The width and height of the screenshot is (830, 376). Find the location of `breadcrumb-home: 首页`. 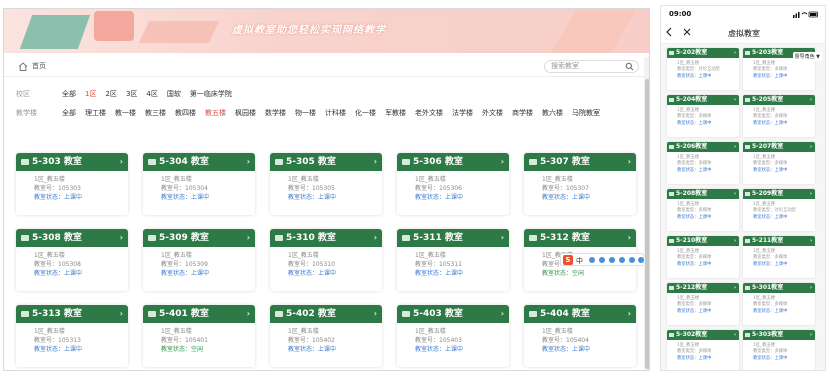

breadcrumb-home: 首页 is located at coordinates (39, 66).